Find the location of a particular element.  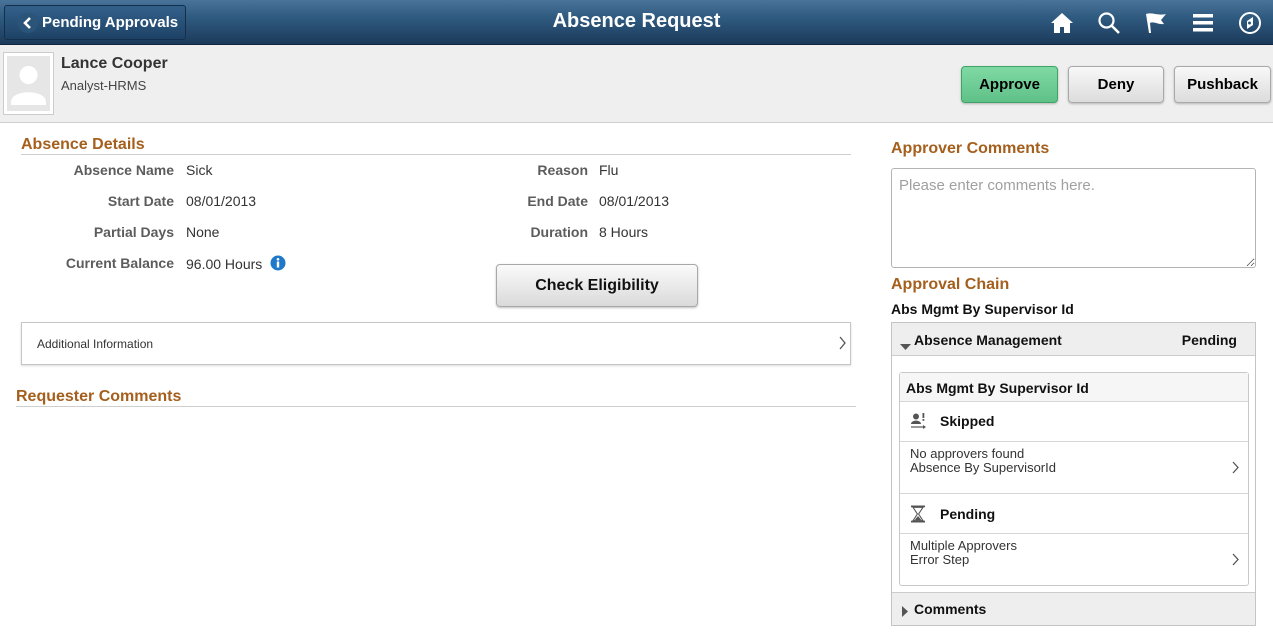

start-date-label: Start Date is located at coordinates (140, 201).